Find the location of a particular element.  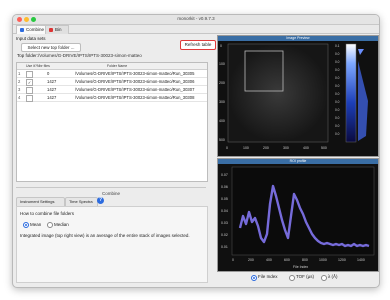

tab-bin: Bin is located at coordinates (57, 29).